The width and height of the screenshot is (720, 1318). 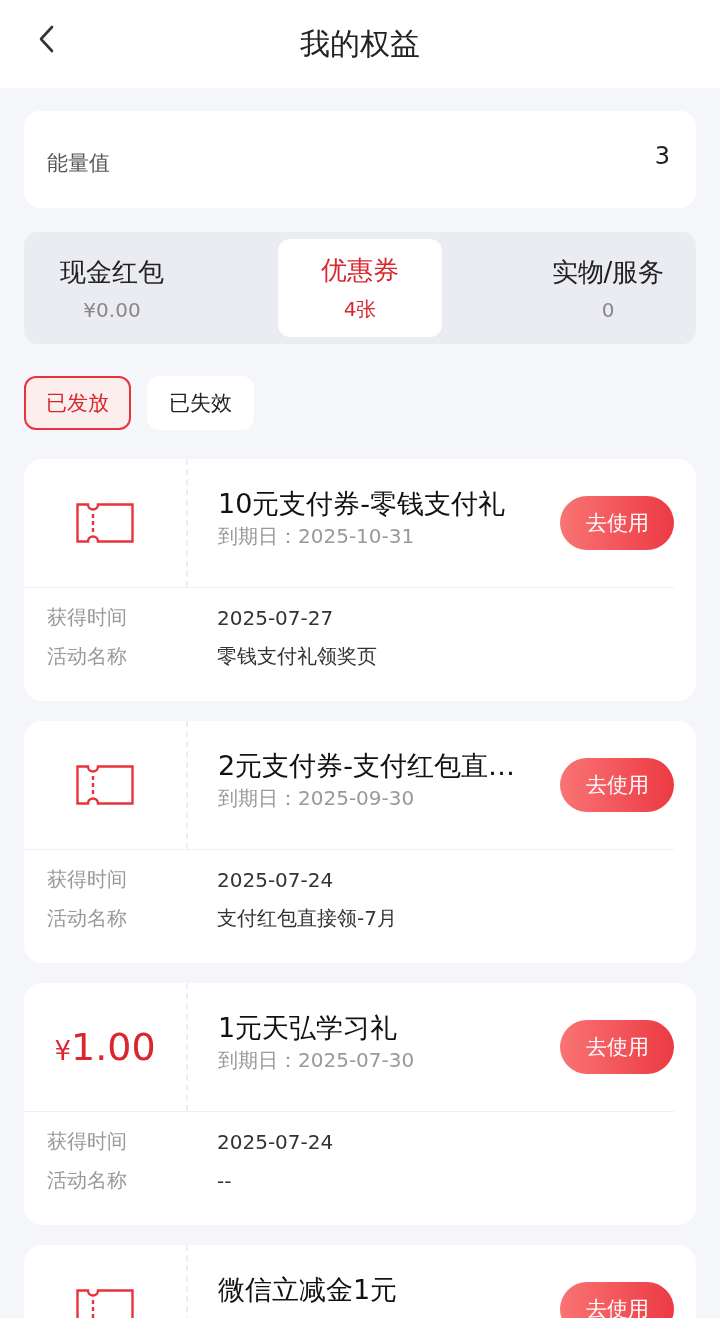 What do you see at coordinates (608, 288) in the screenshot?
I see `category-tab: 实物/服务 0` at bounding box center [608, 288].